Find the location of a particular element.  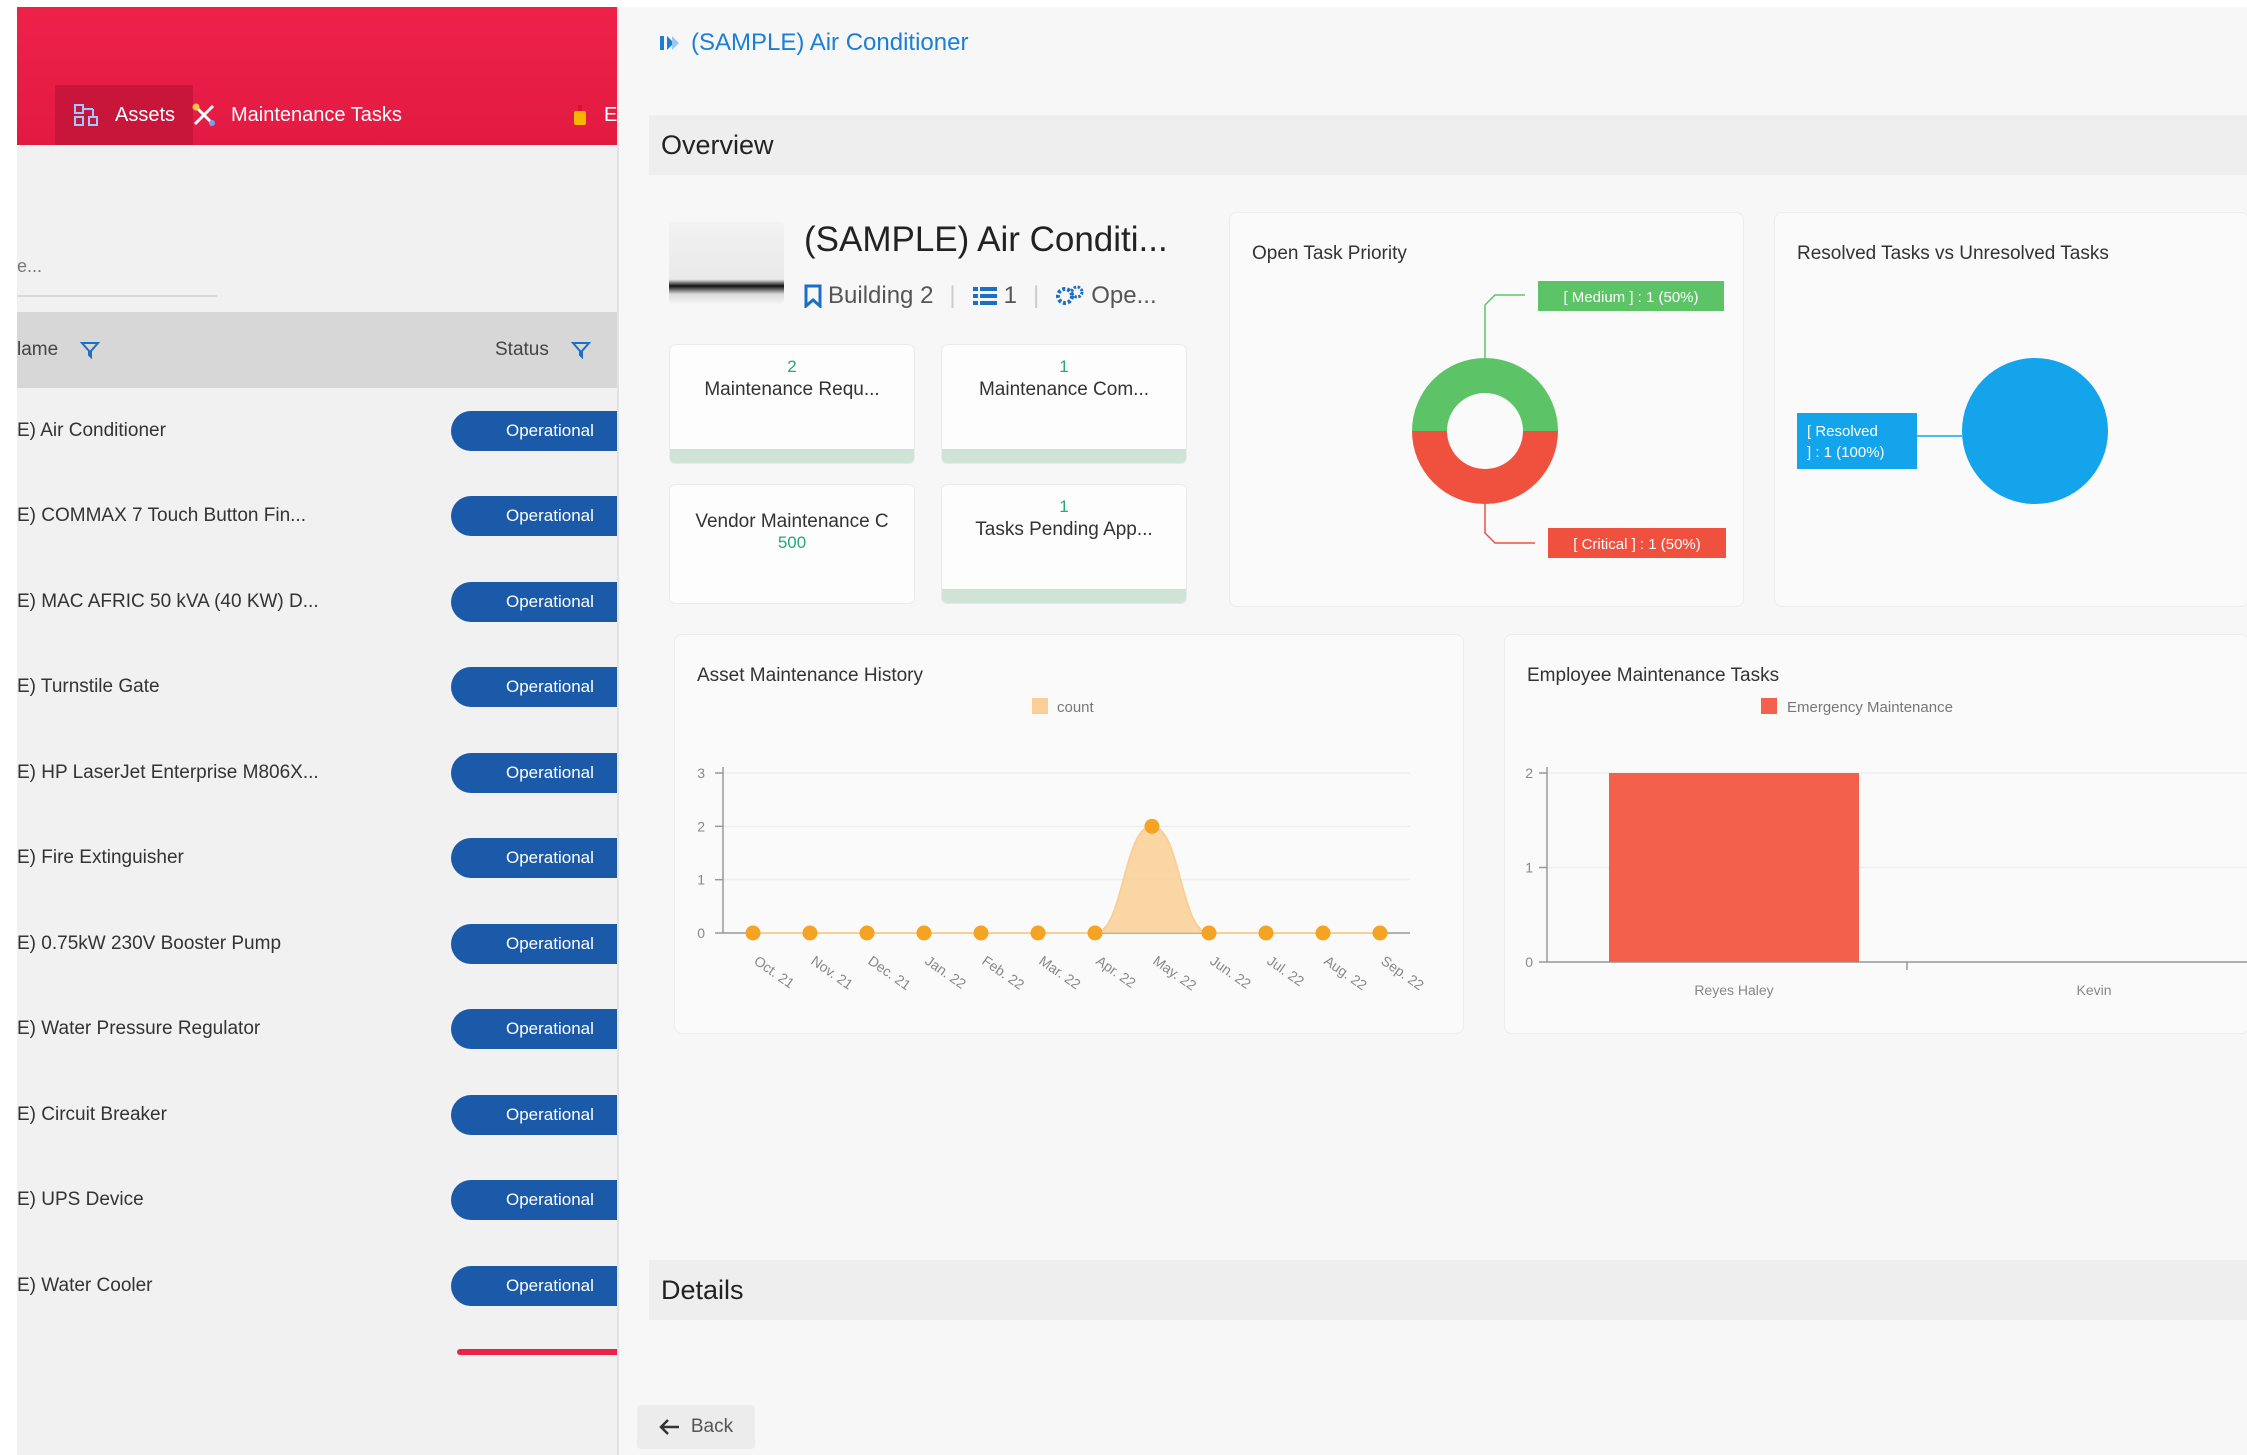

asset-name: E) 0.75kW 230V Booster Pump is located at coordinates (149, 943).